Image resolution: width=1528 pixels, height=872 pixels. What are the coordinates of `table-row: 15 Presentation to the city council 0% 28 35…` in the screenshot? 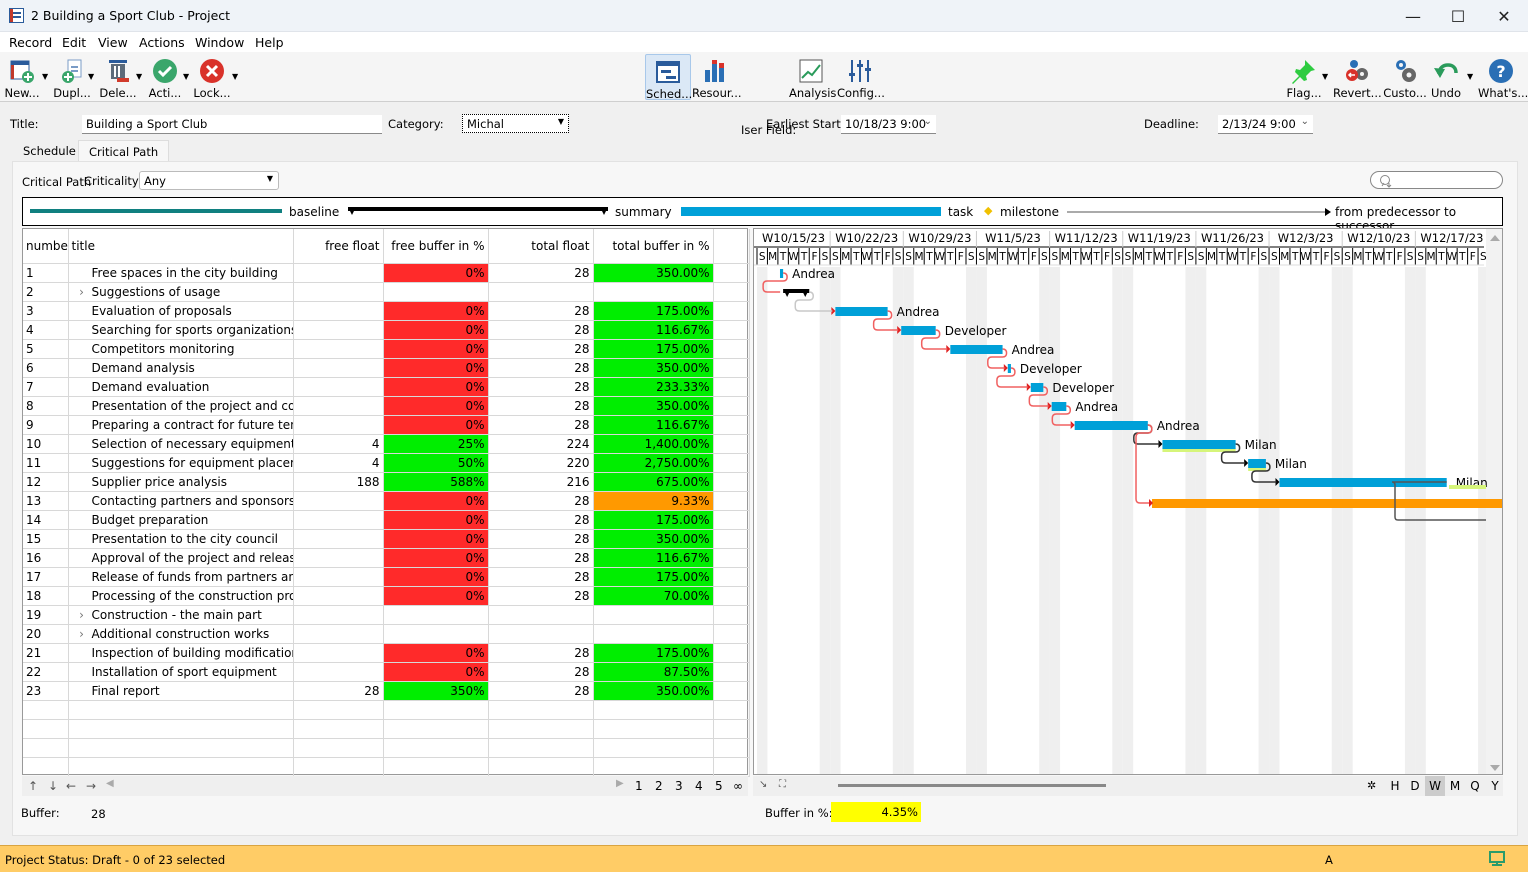 It's located at (386, 539).